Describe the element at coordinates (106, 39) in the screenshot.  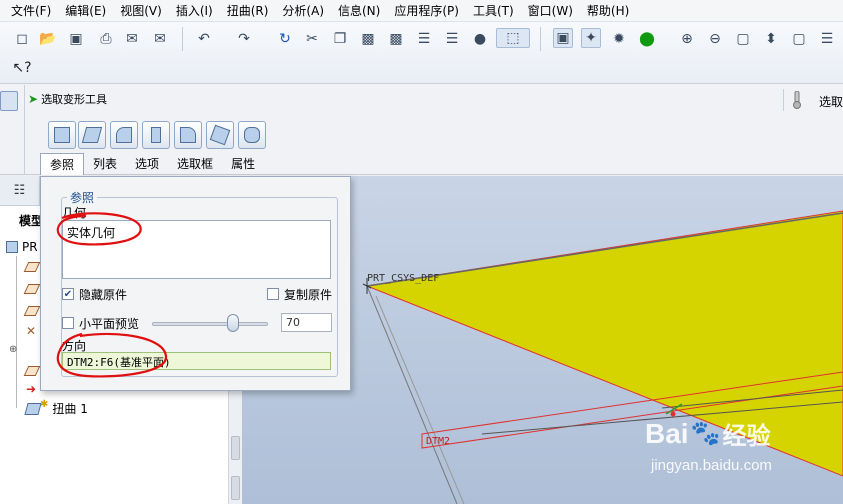
I see `print-icon: ⎙` at that location.